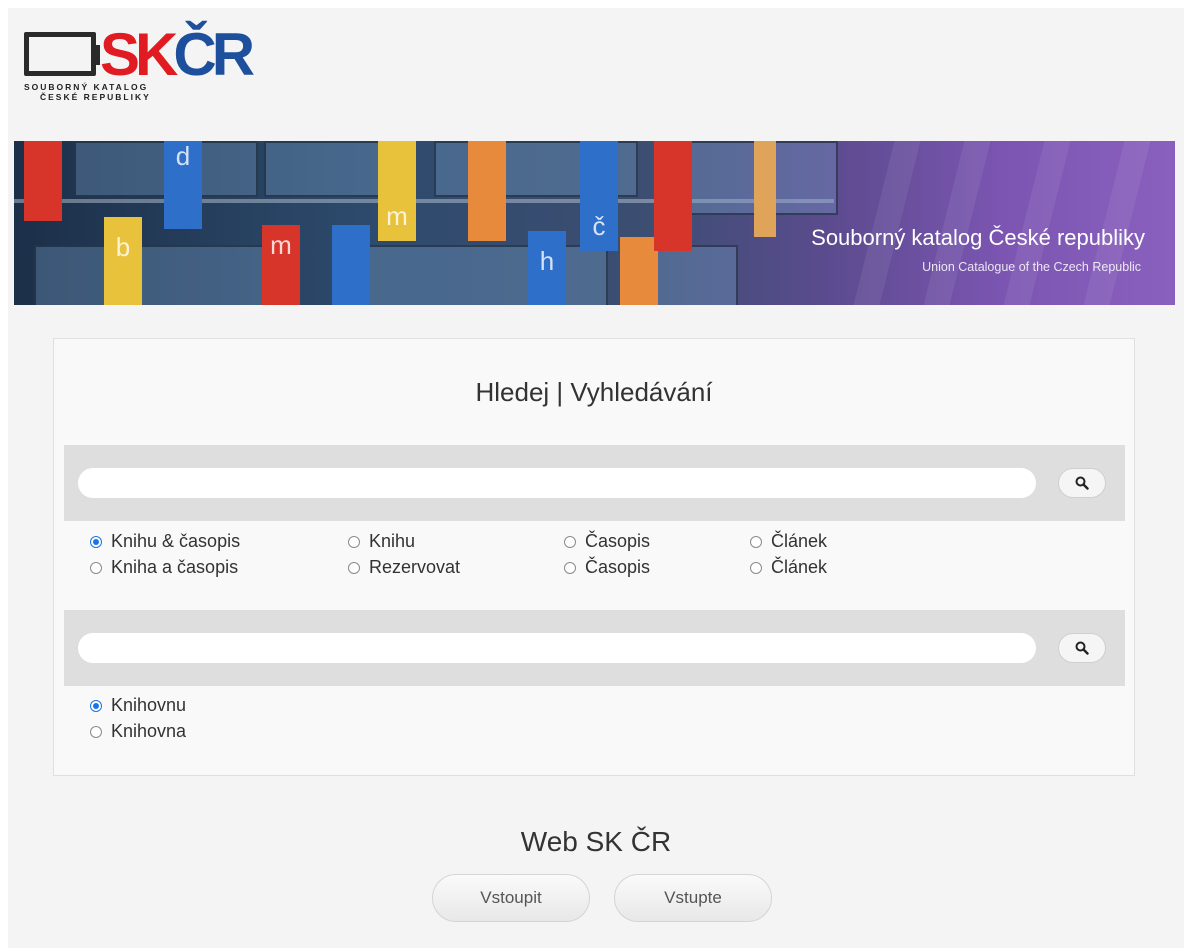  I want to click on vstupte-button: Vstupte, so click(693, 898).